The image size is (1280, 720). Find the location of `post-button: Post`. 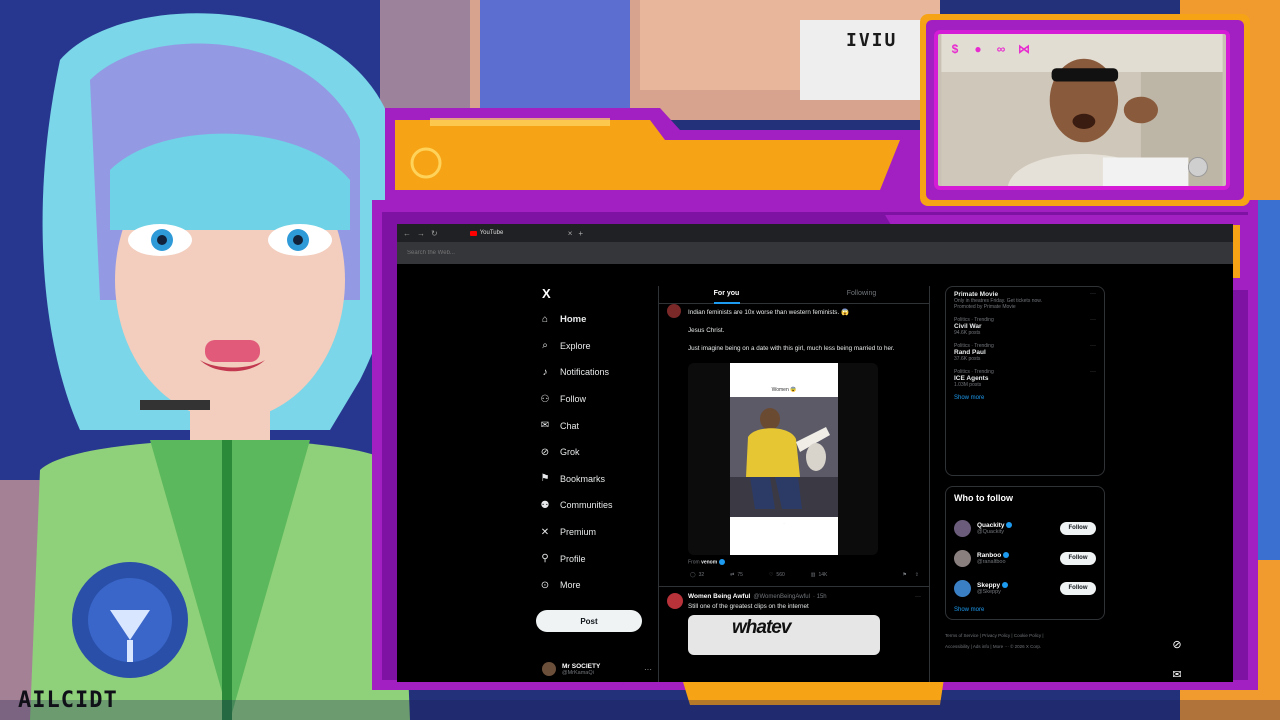

post-button: Post is located at coordinates (589, 621).